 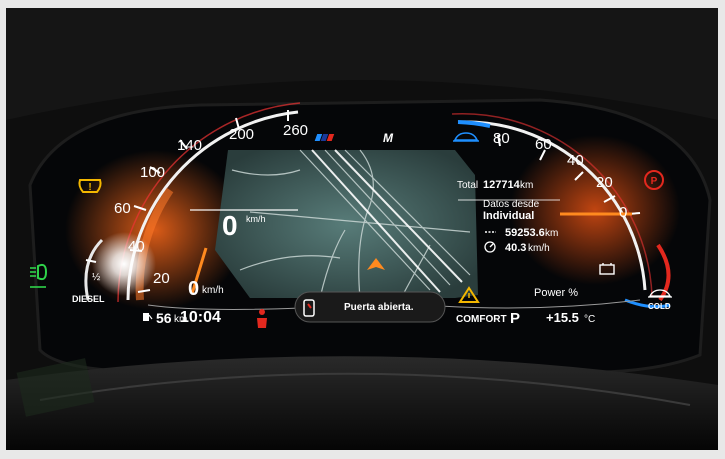 What do you see at coordinates (590, 319) in the screenshot?
I see `temperature-unit: °C` at bounding box center [590, 319].